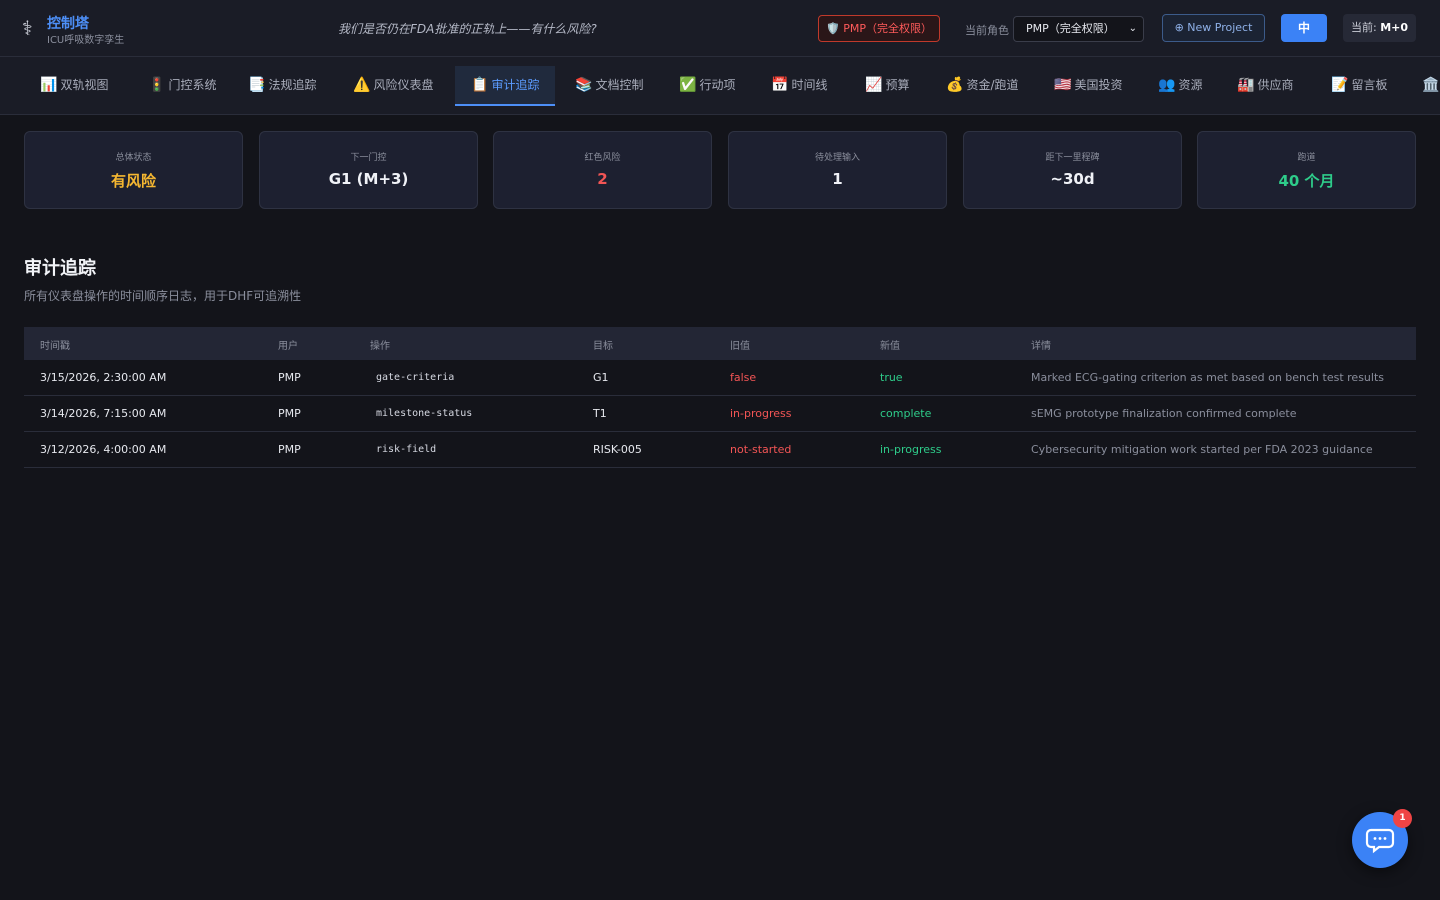  I want to click on table-header: 时间戳 用户 操作 目标 旧值 新值 详情, so click(720, 343).